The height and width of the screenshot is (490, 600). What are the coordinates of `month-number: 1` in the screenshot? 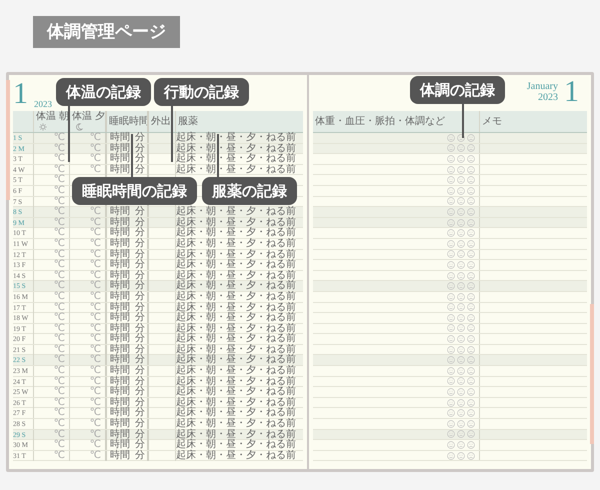 It's located at (571, 92).